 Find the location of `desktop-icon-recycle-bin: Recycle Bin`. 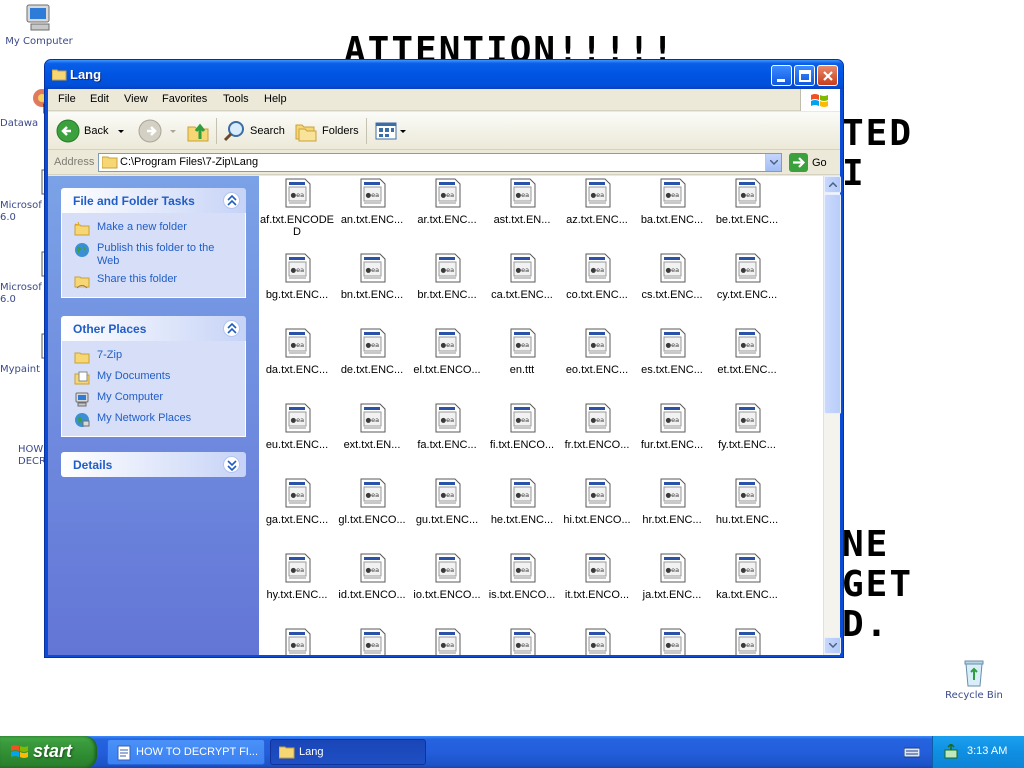

desktop-icon-recycle-bin: Recycle Bin is located at coordinates (974, 679).